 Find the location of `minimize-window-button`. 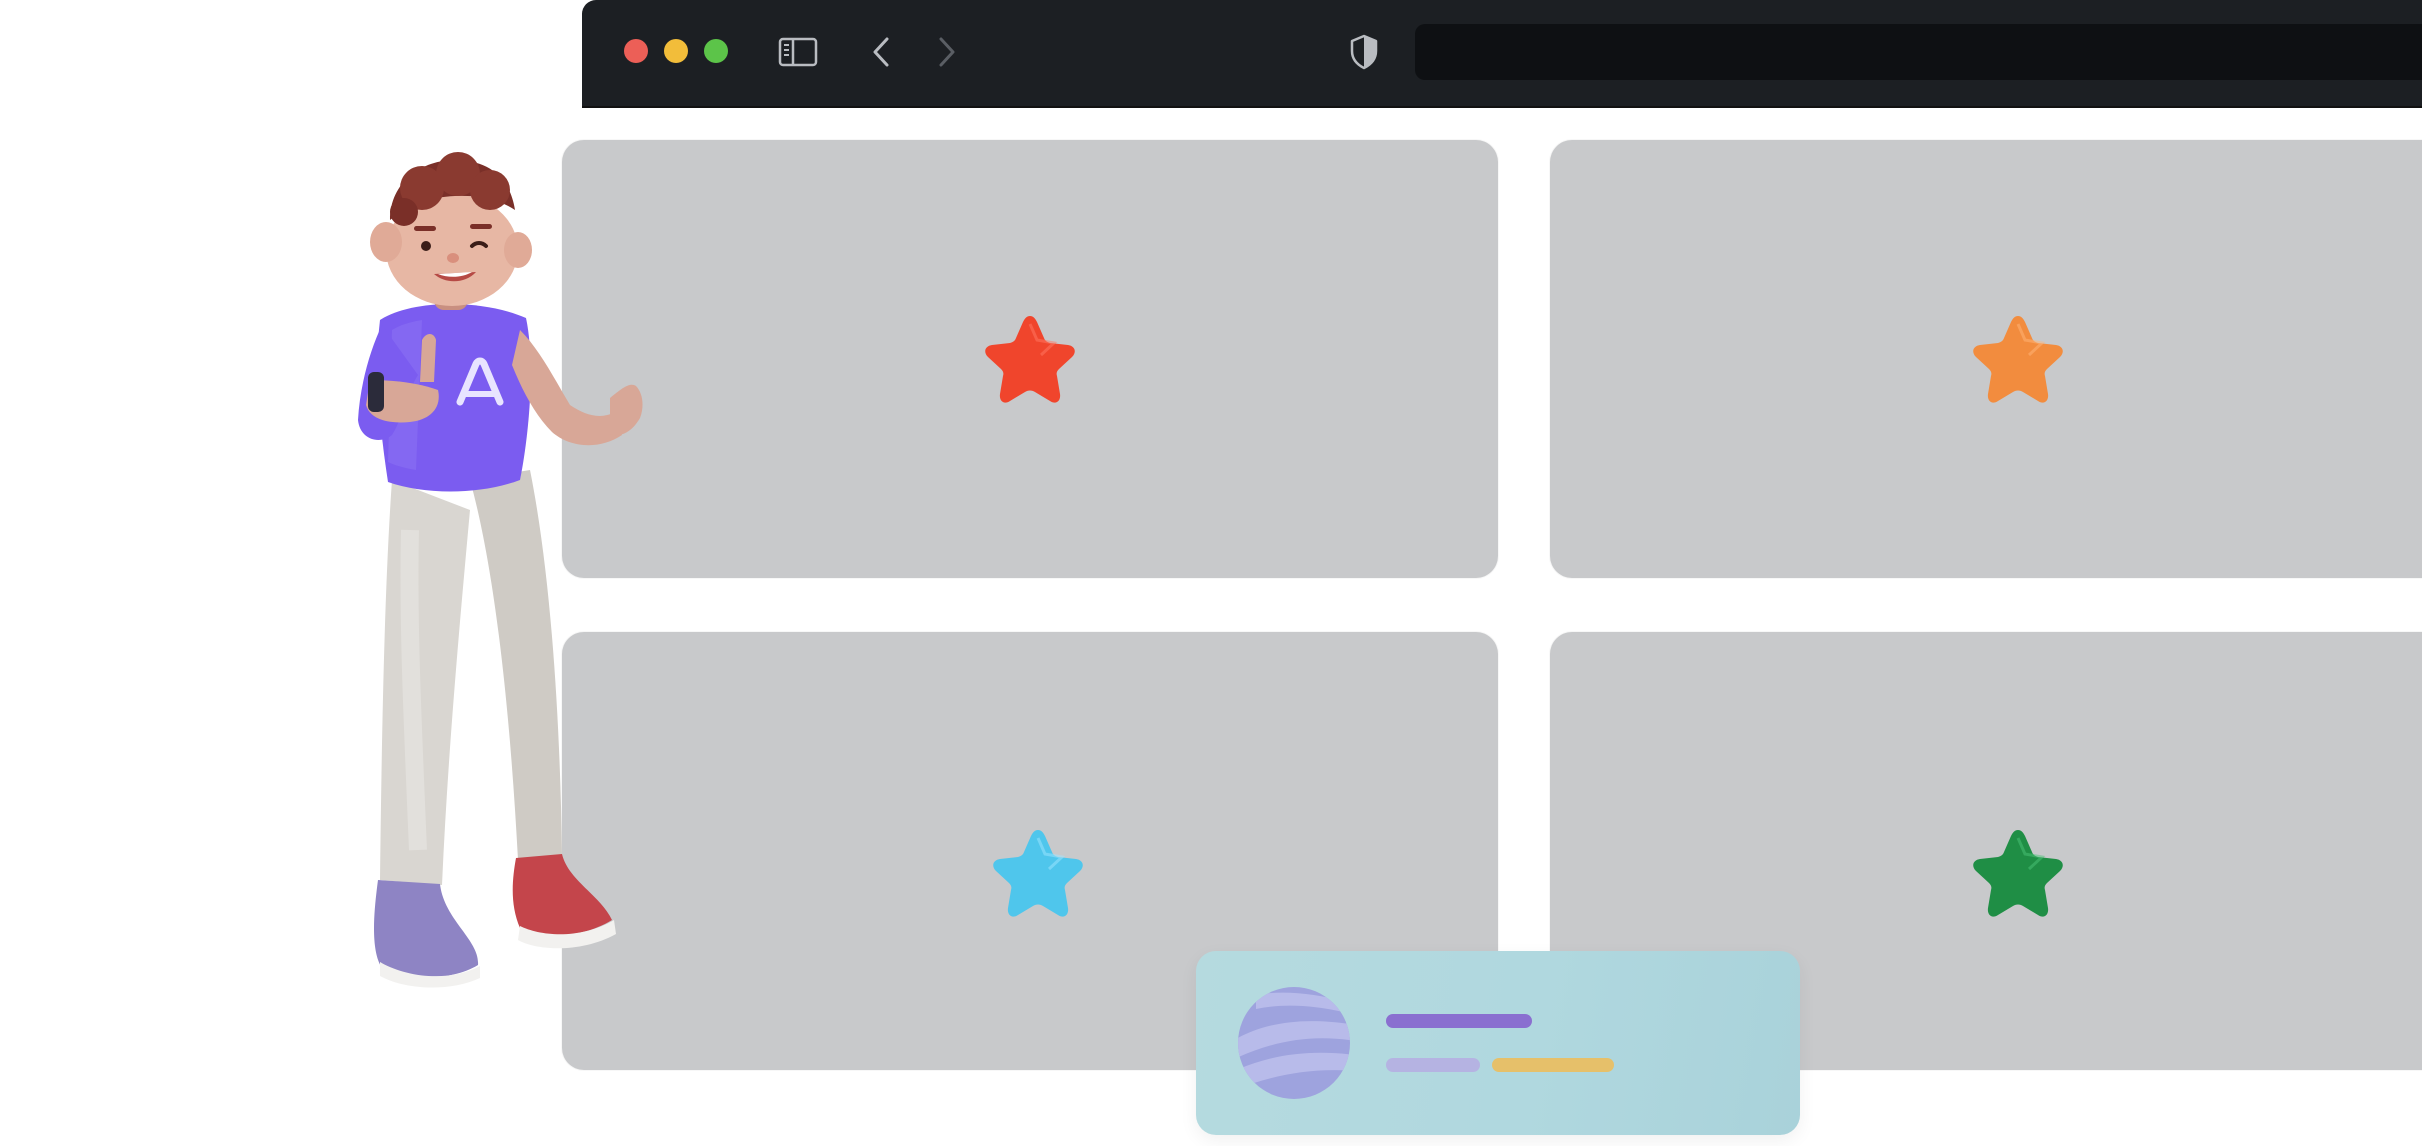

minimize-window-button is located at coordinates (676, 51).